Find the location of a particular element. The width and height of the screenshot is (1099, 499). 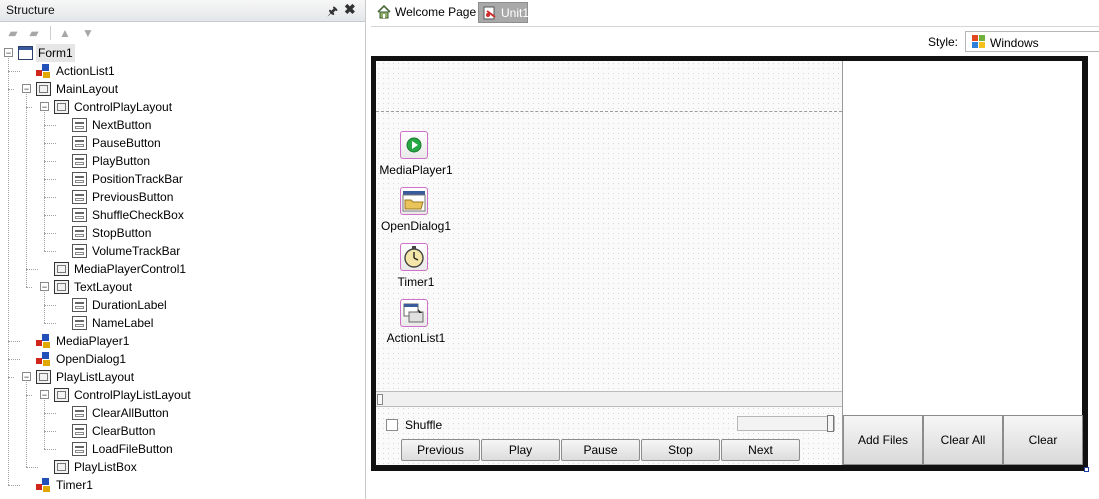

style-bar: Style: Windows is located at coordinates (735, 40).